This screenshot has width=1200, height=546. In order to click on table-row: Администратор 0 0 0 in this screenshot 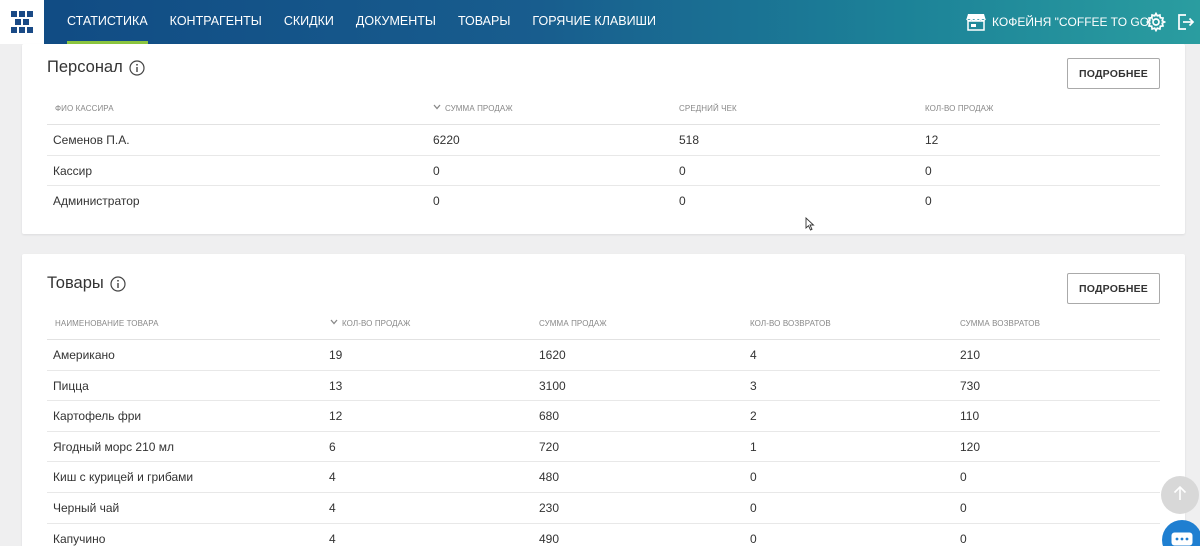, I will do `click(603, 201)`.